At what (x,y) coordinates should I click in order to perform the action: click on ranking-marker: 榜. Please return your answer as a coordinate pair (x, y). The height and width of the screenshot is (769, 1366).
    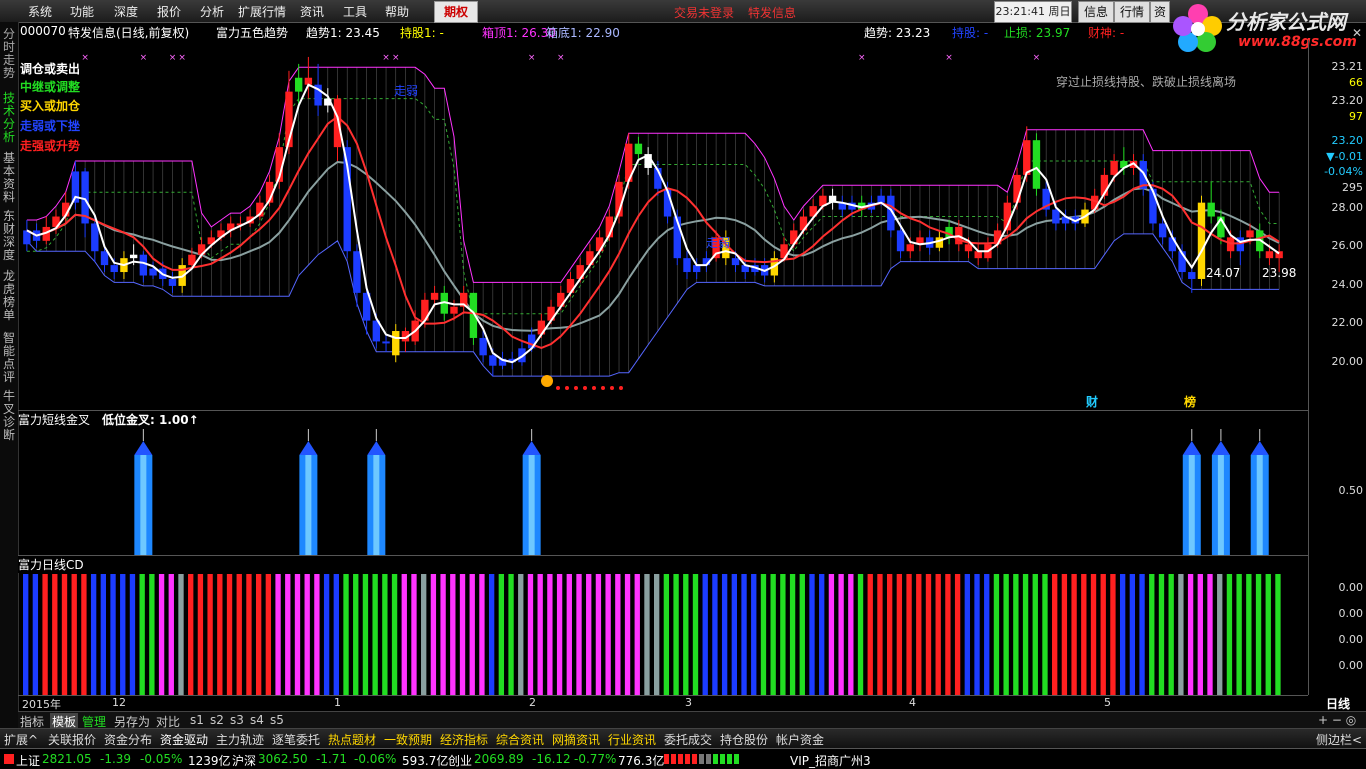
    Looking at the image, I should click on (1190, 401).